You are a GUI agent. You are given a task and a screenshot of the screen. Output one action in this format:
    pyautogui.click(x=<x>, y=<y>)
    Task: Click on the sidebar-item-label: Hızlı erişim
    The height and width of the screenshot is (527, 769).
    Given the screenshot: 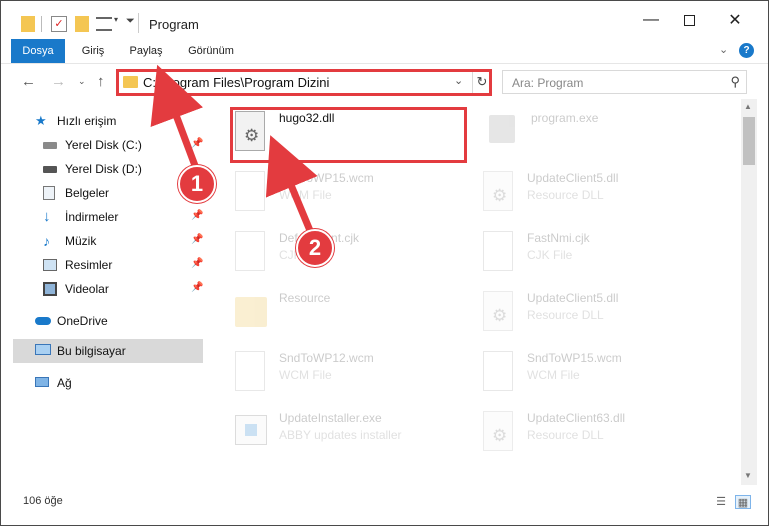 What is the action you would take?
    pyautogui.click(x=87, y=121)
    